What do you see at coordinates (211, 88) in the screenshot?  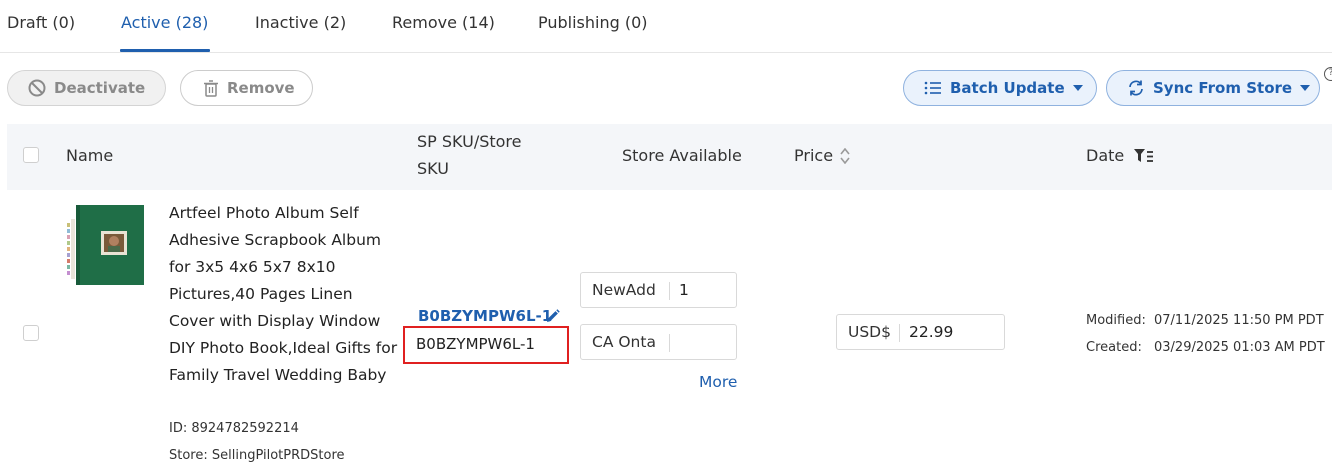 I see `trash-icon` at bounding box center [211, 88].